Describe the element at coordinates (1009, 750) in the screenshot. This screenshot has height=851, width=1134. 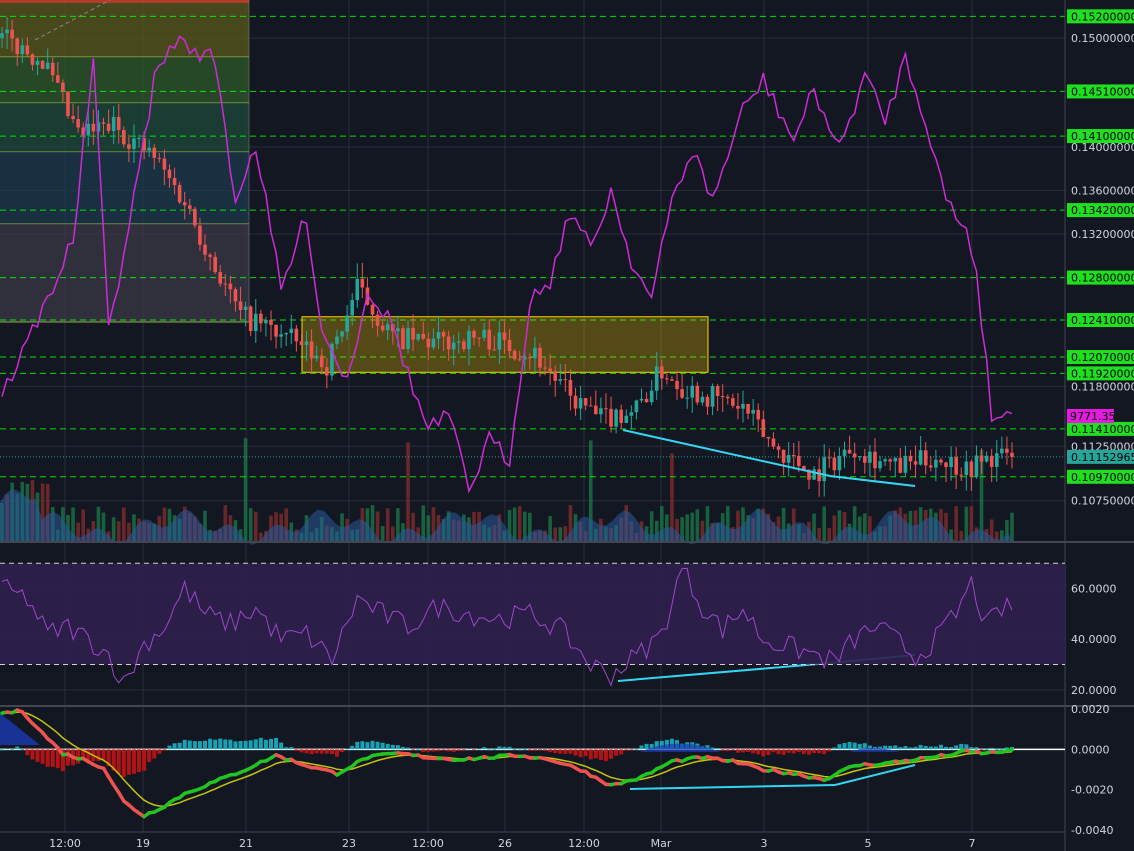
I see `macd-line-segment` at that location.